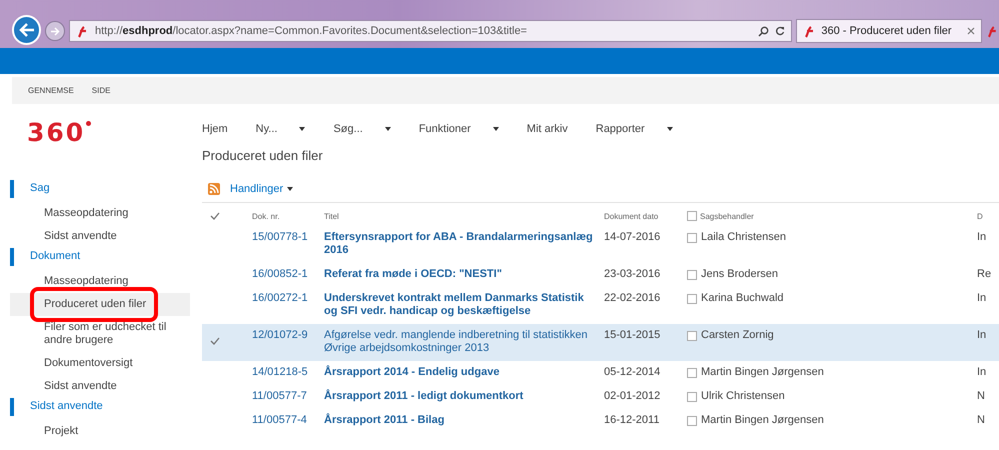 Image resolution: width=999 pixels, height=450 pixels. Describe the element at coordinates (214, 189) in the screenshot. I see `rss-icon` at that location.